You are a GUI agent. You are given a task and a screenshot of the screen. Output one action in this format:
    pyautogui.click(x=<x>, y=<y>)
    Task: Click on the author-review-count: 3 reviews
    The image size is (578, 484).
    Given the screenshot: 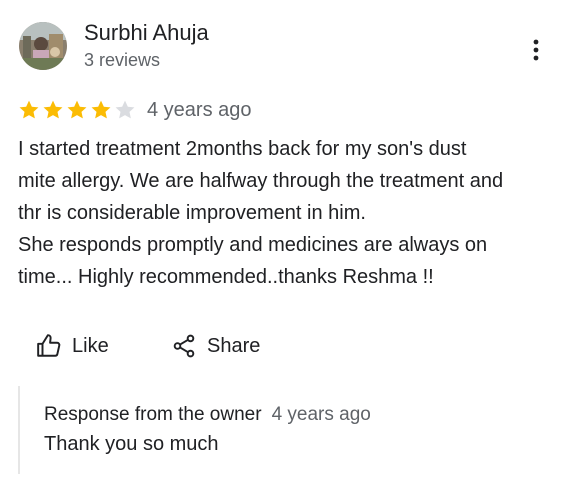 What is the action you would take?
    pyautogui.click(x=122, y=60)
    